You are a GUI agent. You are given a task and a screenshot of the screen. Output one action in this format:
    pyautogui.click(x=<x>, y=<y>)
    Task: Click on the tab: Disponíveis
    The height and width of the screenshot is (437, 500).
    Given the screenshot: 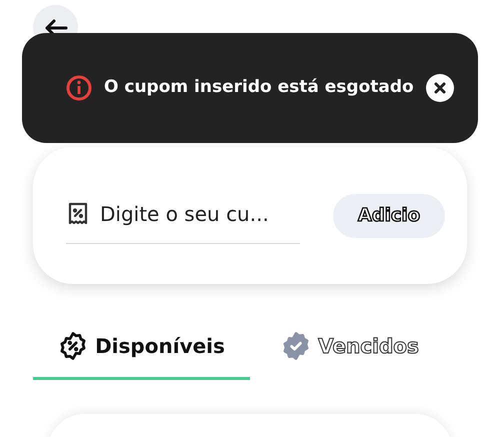 What is the action you would take?
    pyautogui.click(x=141, y=347)
    